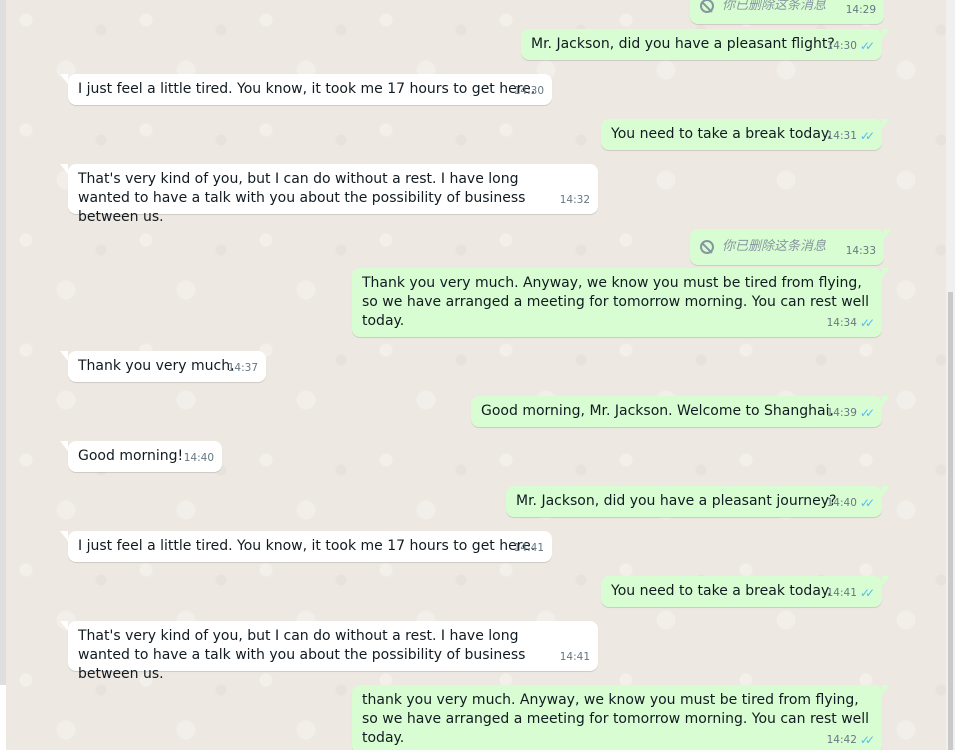 The width and height of the screenshot is (955, 750). I want to click on message-meta: 14:31 ✓✓, so click(850, 136).